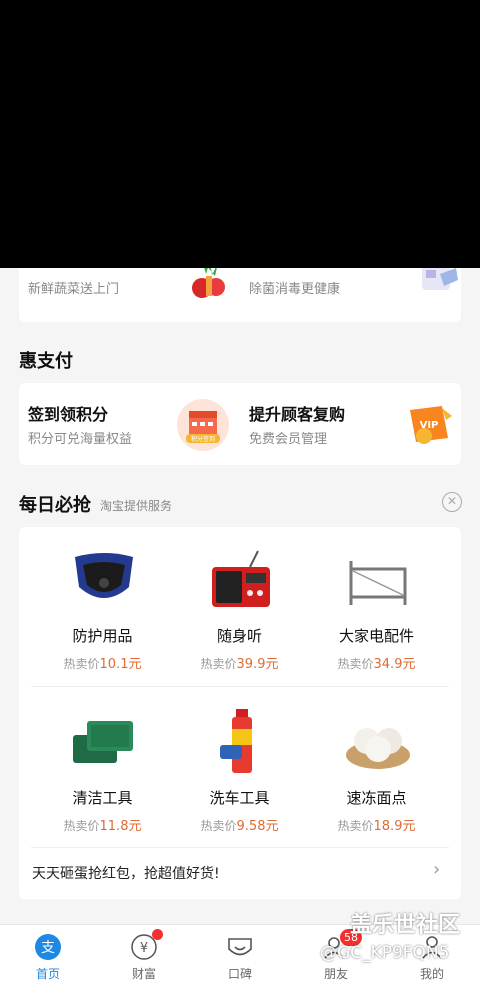 Image resolution: width=480 pixels, height=986 pixels. Describe the element at coordinates (239, 974) in the screenshot. I see `tab-label: 口碑` at that location.